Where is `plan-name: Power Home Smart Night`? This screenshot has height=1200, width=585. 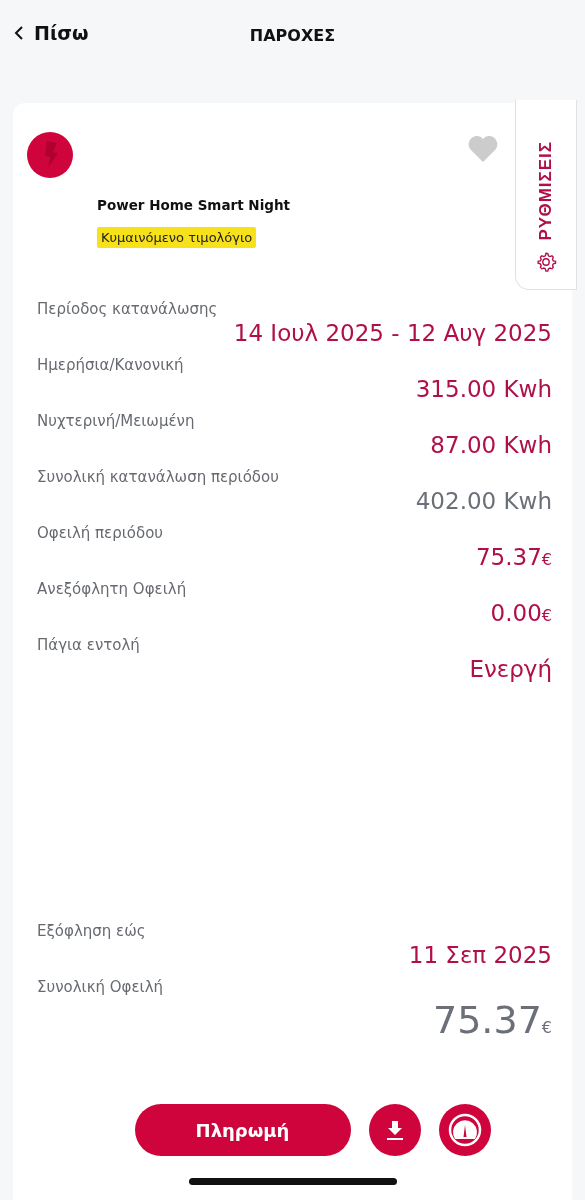
plan-name: Power Home Smart Night is located at coordinates (193, 205).